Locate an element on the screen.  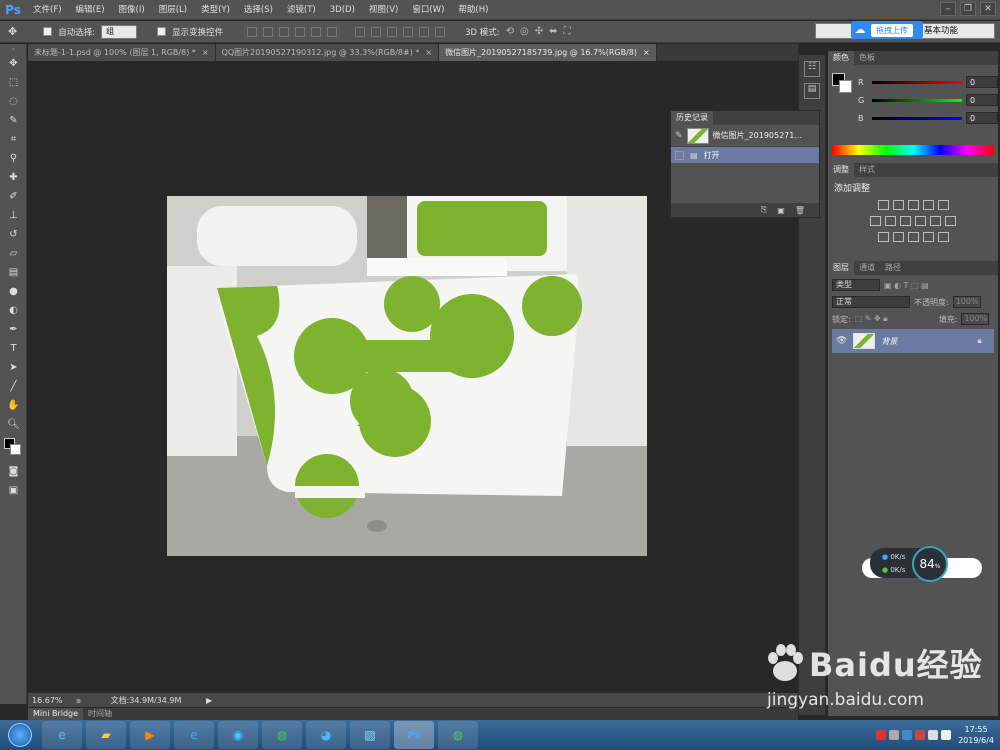
menu-view: 视图(V) is located at coordinates (383, 10).